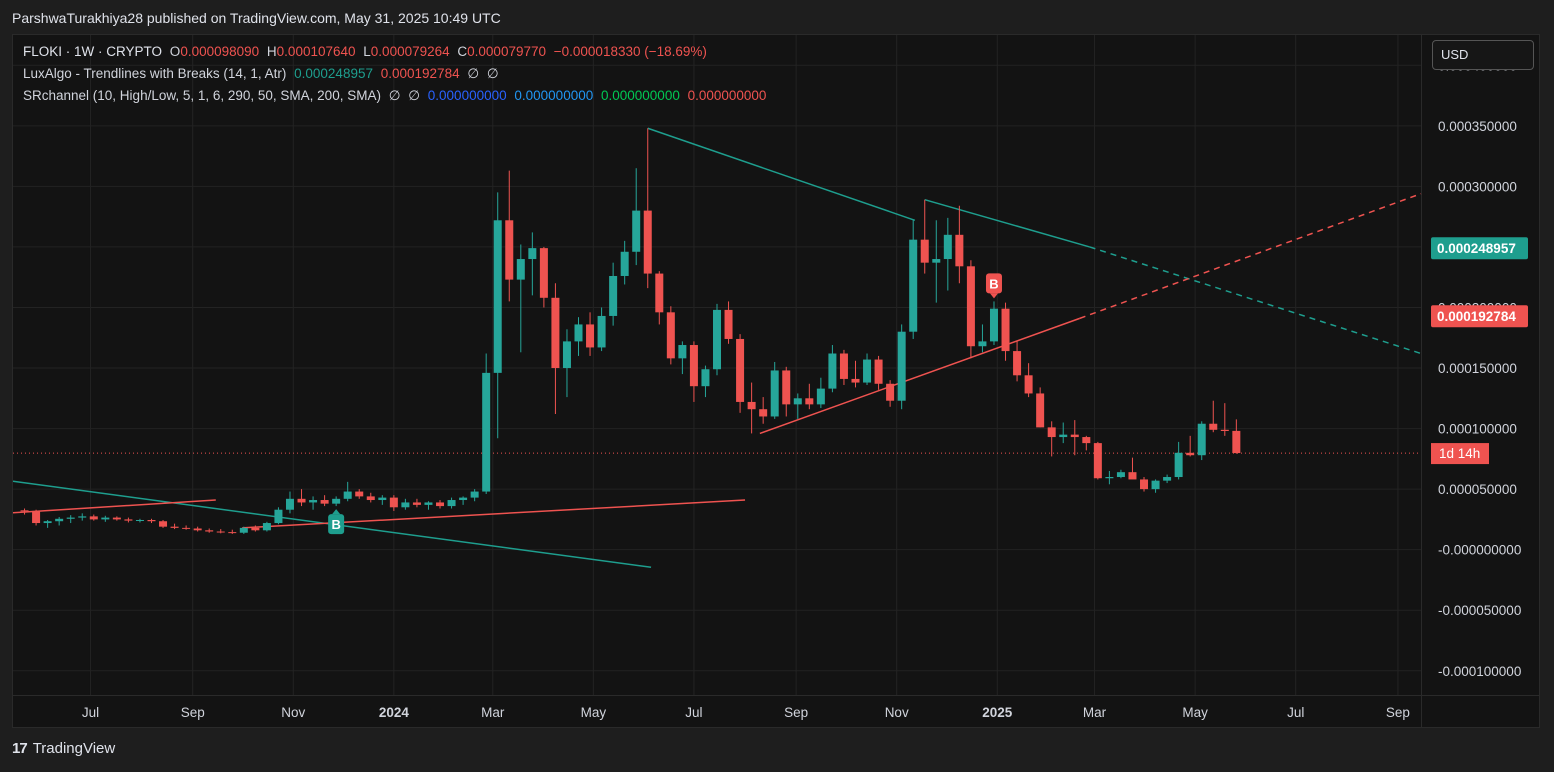 Image resolution: width=1554 pixels, height=772 pixels. What do you see at coordinates (1459, 453) in the screenshot?
I see `countdown-label: 1d 14h` at bounding box center [1459, 453].